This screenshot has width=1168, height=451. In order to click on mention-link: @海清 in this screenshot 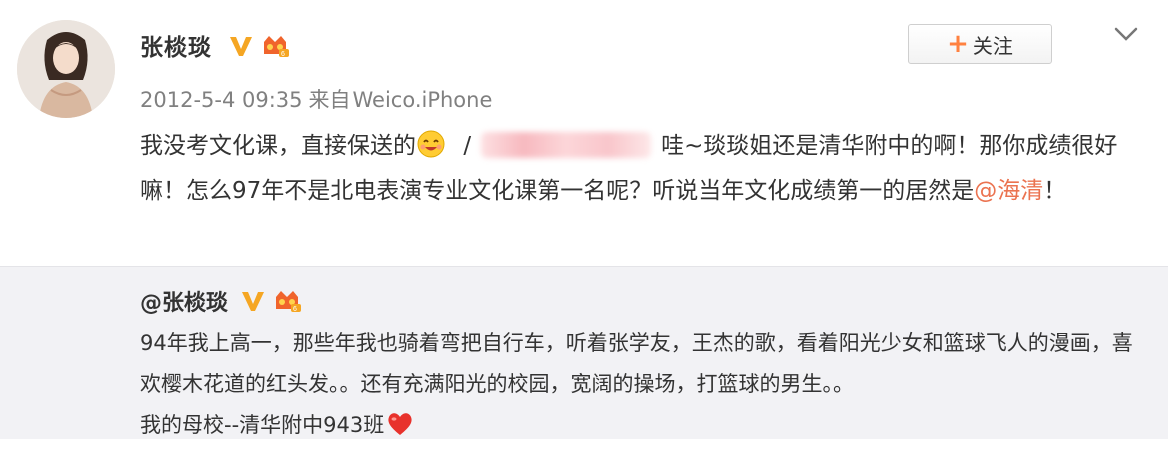, I will do `click(1008, 191)`.